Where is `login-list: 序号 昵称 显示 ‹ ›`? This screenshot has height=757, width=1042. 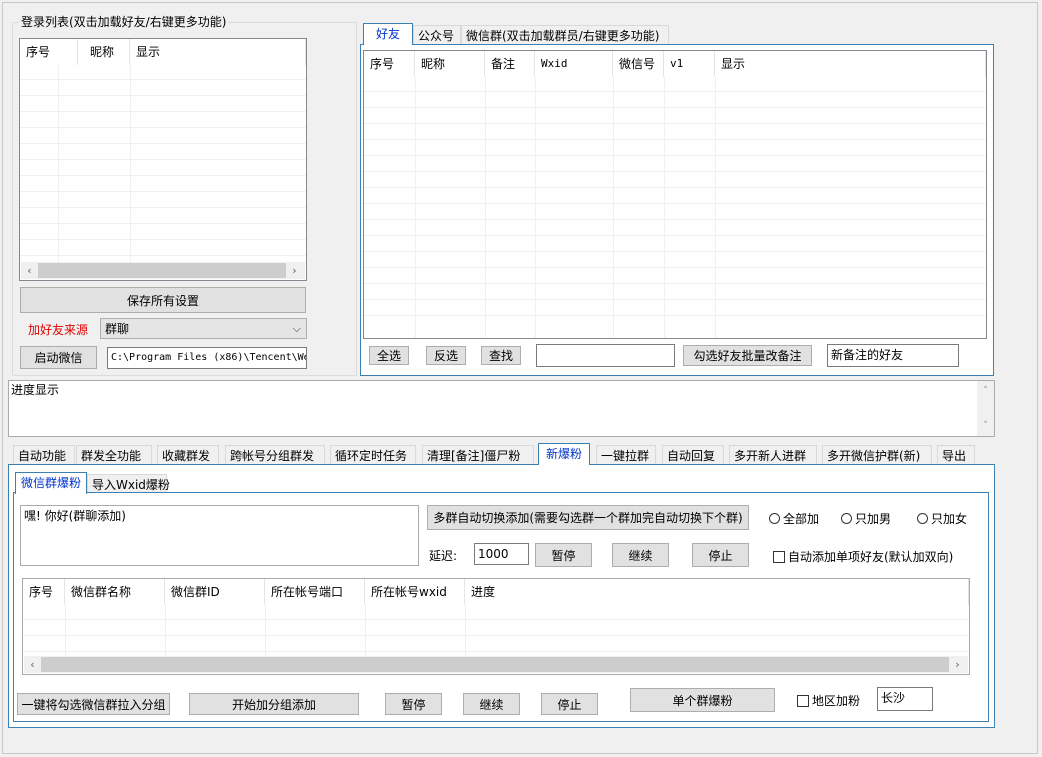
login-list: 序号 昵称 显示 ‹ › is located at coordinates (163, 159).